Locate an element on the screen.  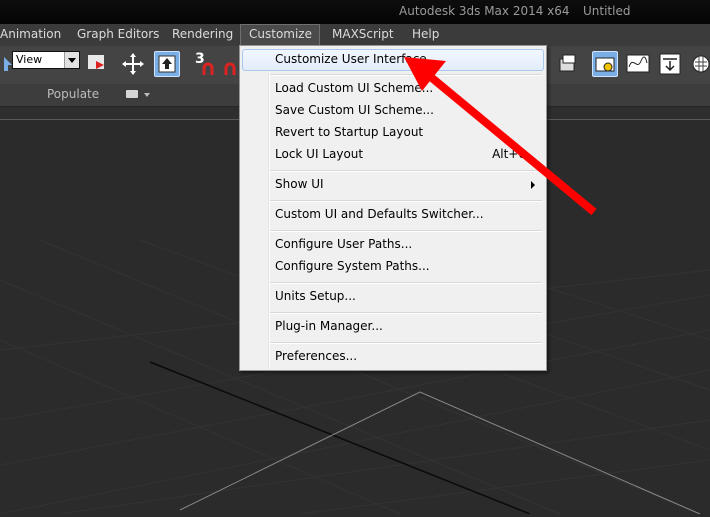
material-editor-button is located at coordinates (700, 64).